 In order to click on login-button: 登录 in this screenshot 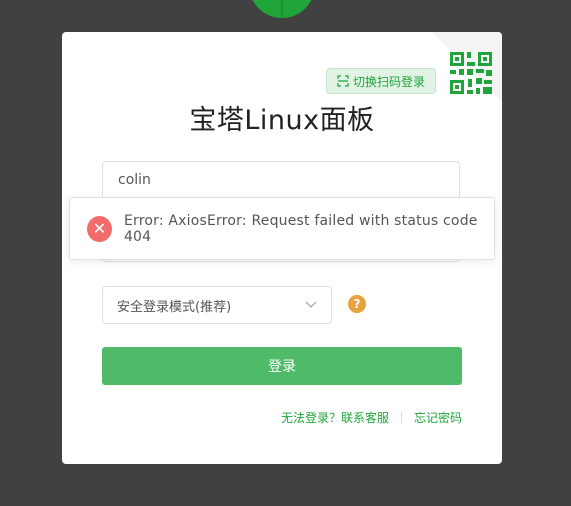, I will do `click(282, 366)`.